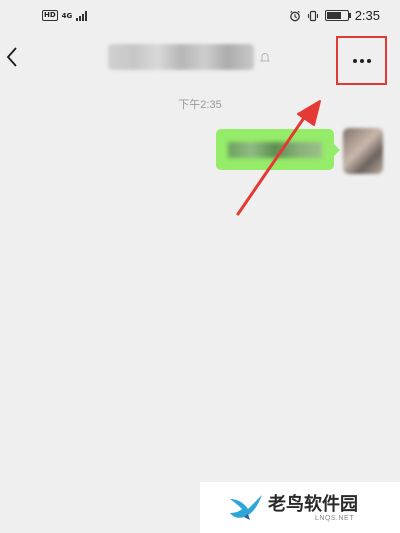  I want to click on chevron-left-icon, so click(11, 57).